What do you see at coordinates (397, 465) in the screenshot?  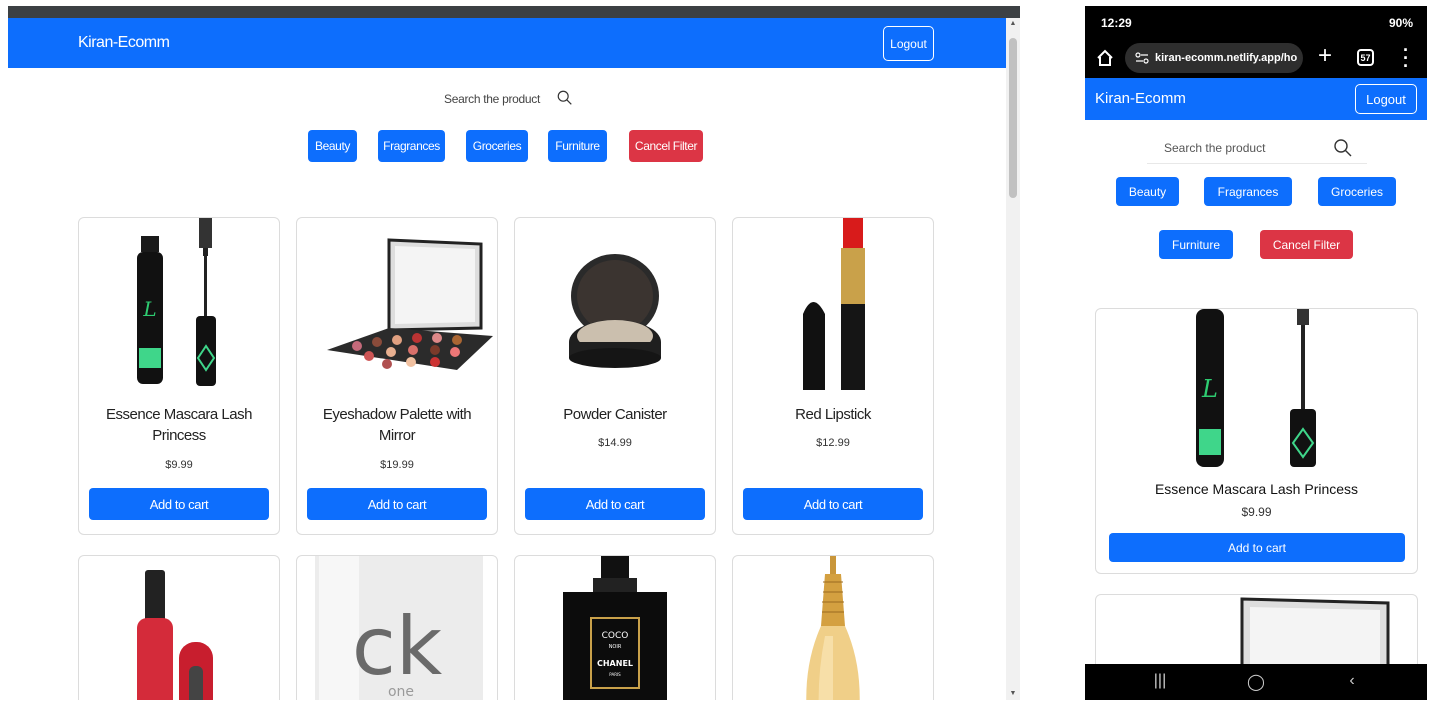 I see `product-price: $19.99` at bounding box center [397, 465].